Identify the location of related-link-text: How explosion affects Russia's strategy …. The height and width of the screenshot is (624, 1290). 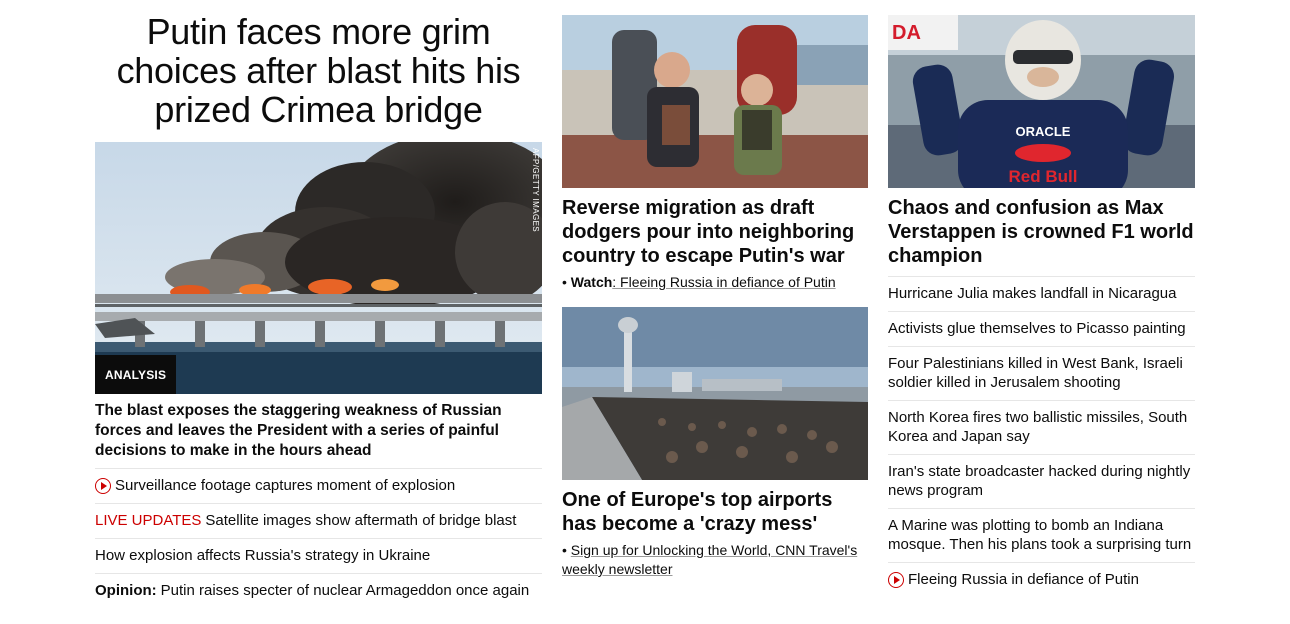
(263, 555).